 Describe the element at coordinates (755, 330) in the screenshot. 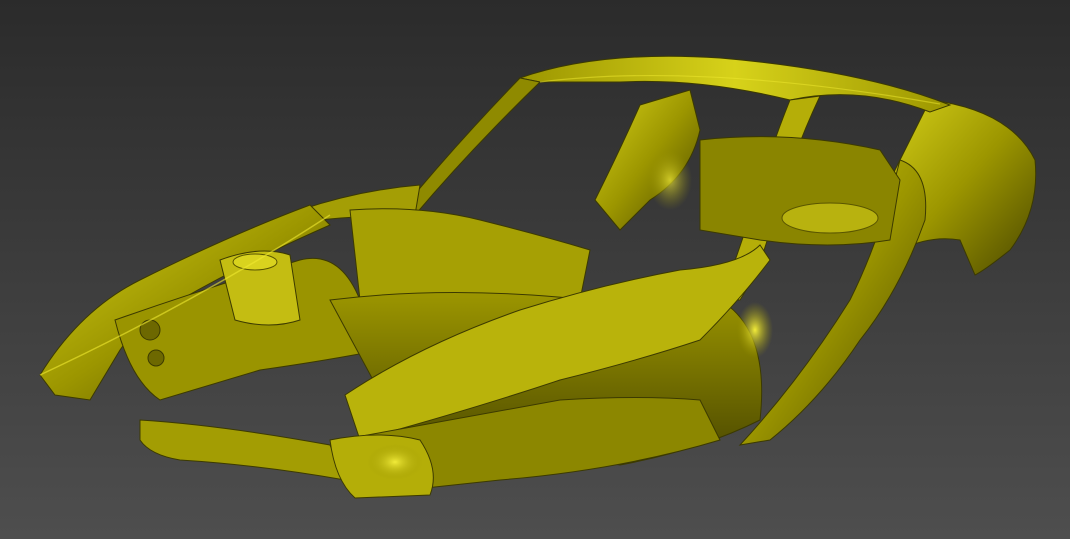

I see `specular-glint-floor` at that location.